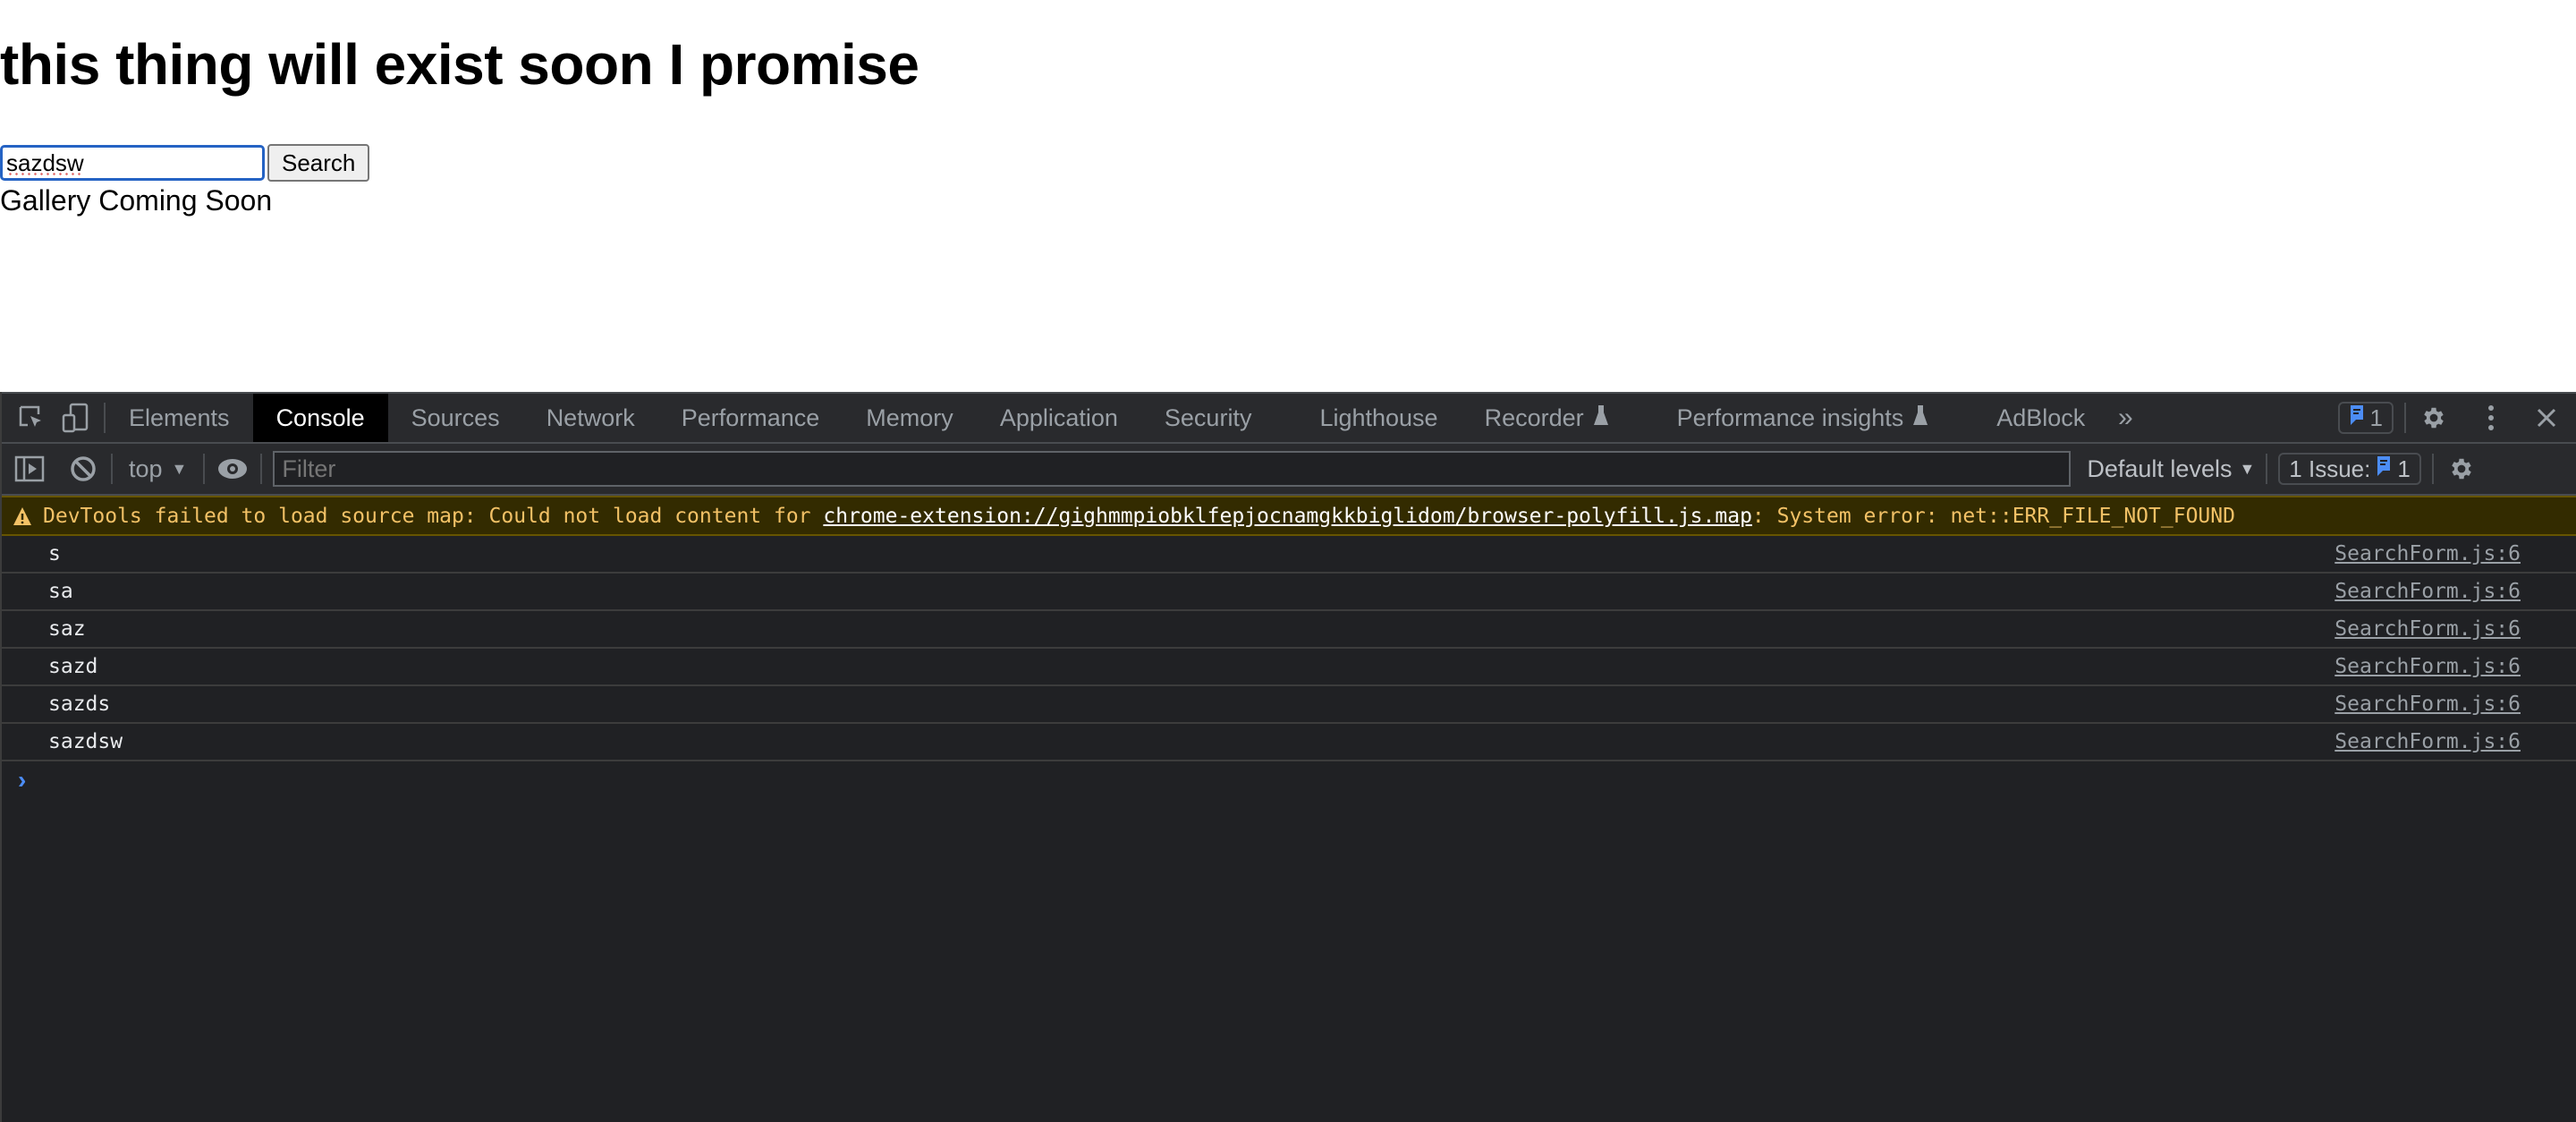  Describe the element at coordinates (1289, 667) in the screenshot. I see `console-log-row: sazd SearchForm.js:6` at that location.